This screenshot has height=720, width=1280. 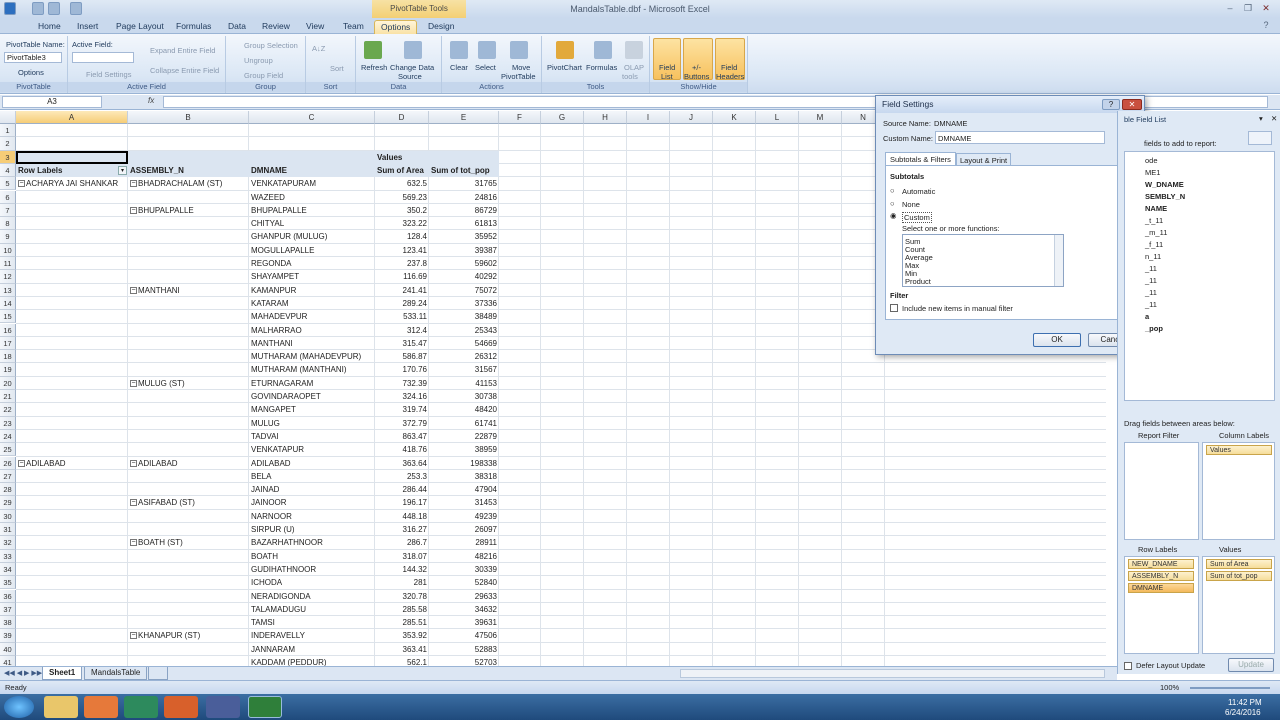 What do you see at coordinates (1260, 138) in the screenshot?
I see `layout-dropdown-icon` at bounding box center [1260, 138].